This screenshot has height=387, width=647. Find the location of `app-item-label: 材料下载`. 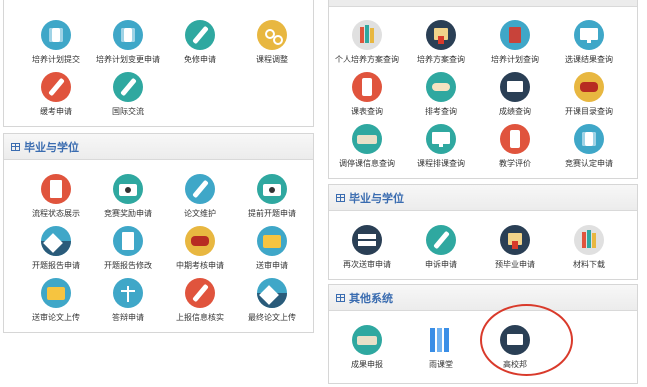

app-item-label: 材料下载 is located at coordinates (589, 264).